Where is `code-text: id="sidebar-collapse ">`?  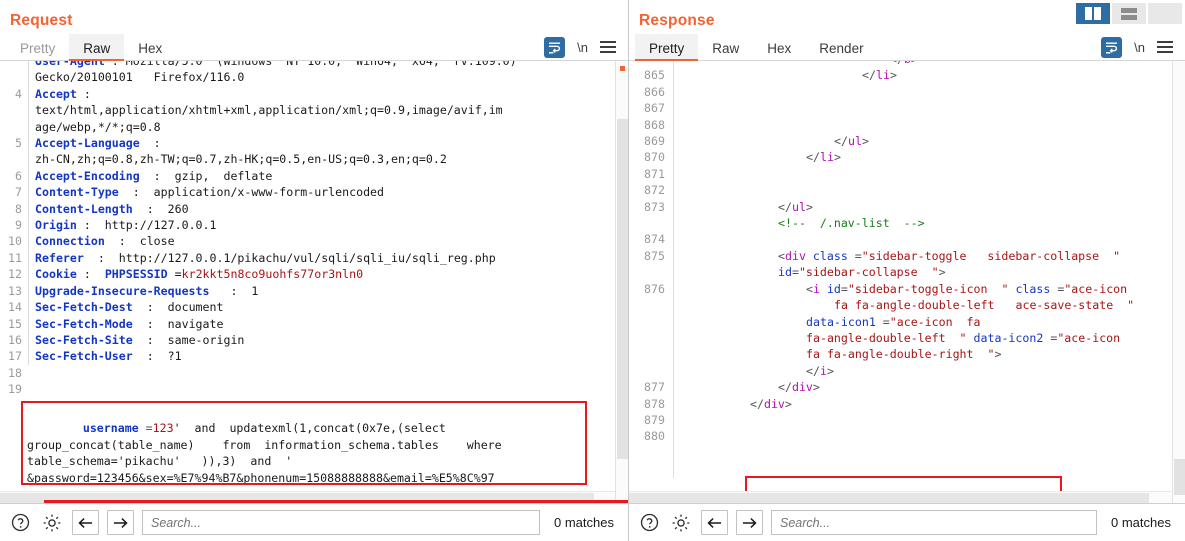
code-text: id="sidebar-collapse "> is located at coordinates (929, 272).